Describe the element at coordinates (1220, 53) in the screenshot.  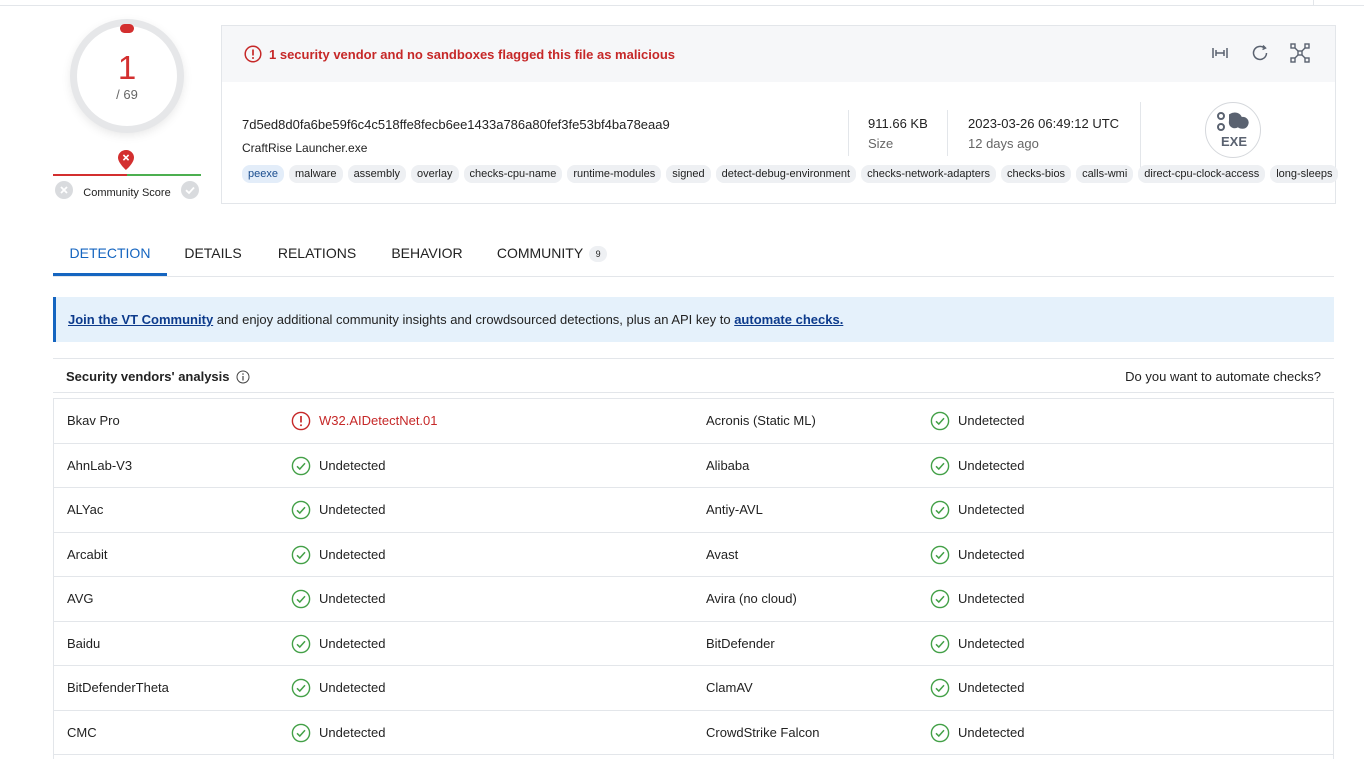
I see `compare-icon` at that location.